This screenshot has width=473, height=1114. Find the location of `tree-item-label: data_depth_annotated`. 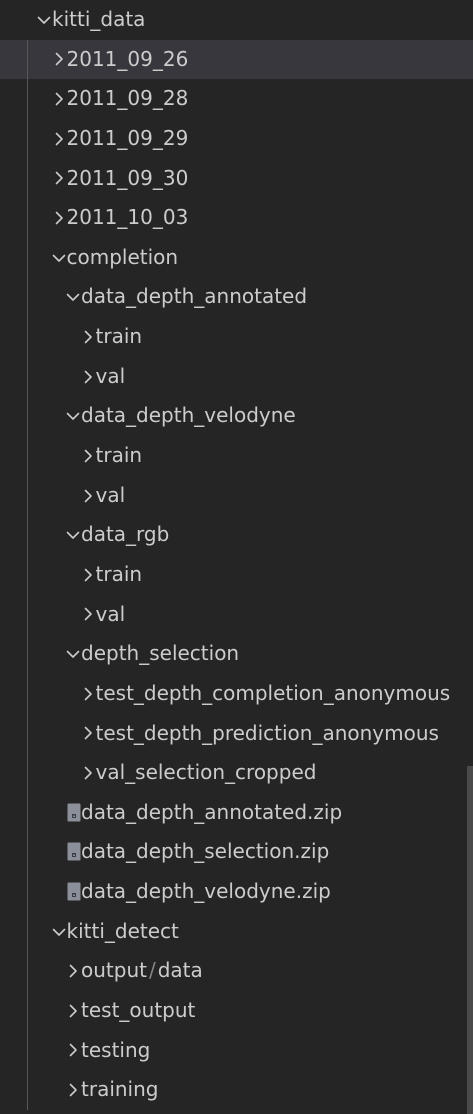

tree-item-label: data_depth_annotated is located at coordinates (194, 297).